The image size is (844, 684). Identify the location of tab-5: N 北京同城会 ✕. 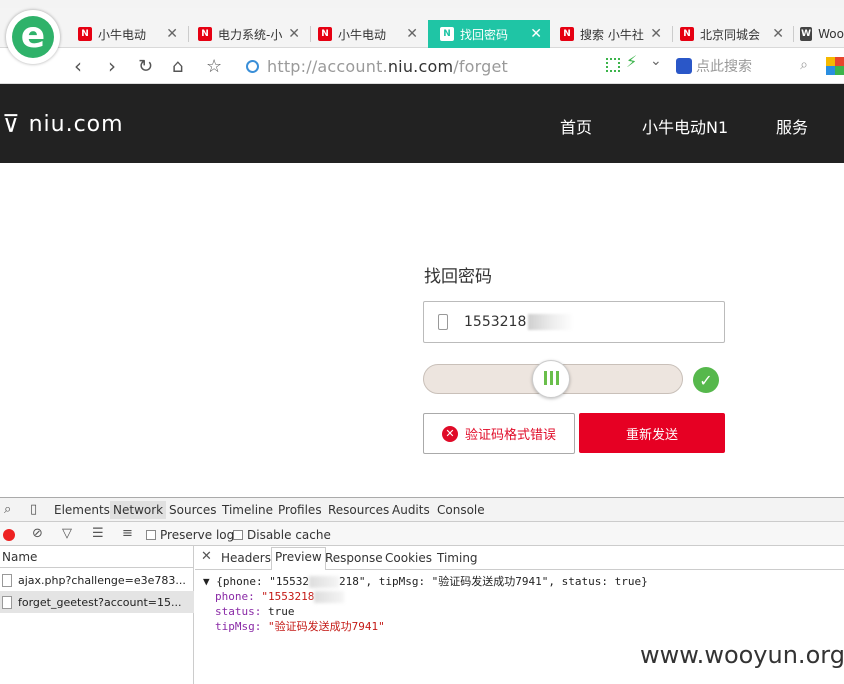
(736, 34).